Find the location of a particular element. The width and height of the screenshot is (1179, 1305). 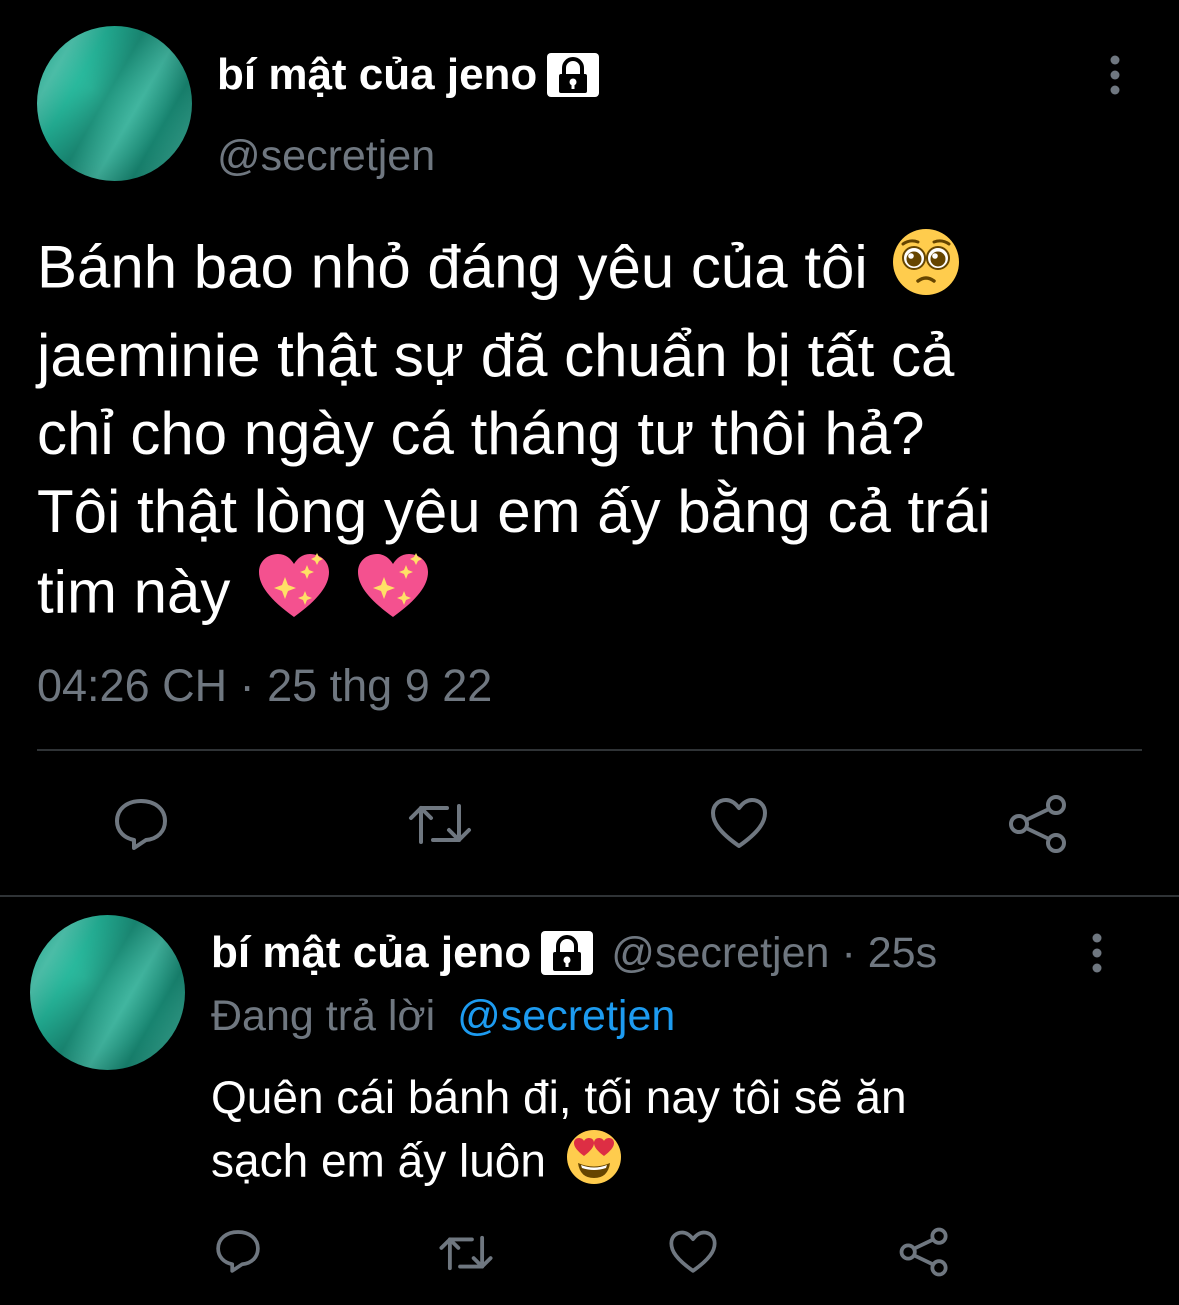

tweet-age: 25s is located at coordinates (902, 953).